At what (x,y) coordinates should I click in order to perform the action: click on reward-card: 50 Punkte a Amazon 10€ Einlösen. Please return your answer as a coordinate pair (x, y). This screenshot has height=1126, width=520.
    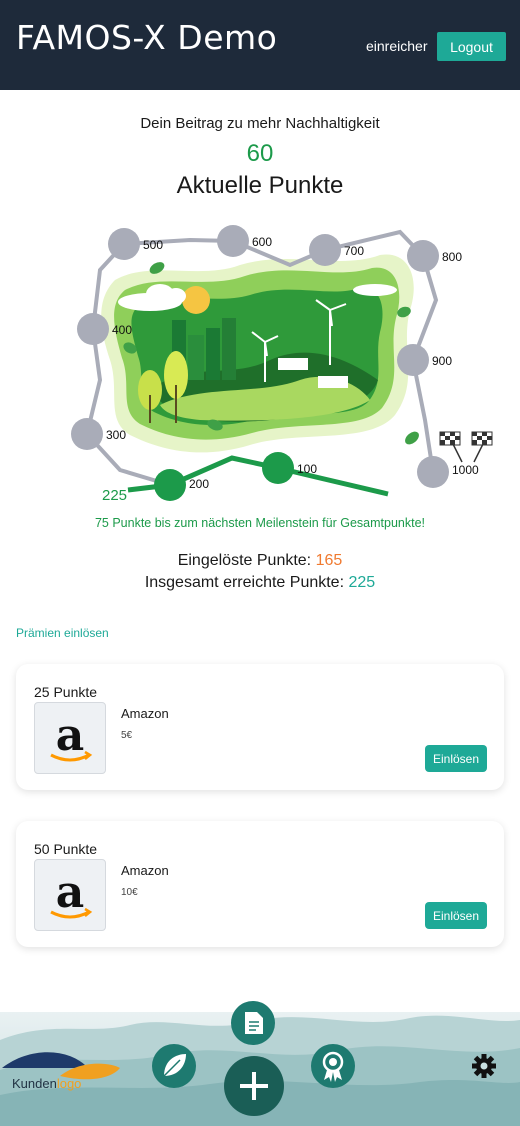
    Looking at the image, I should click on (260, 884).